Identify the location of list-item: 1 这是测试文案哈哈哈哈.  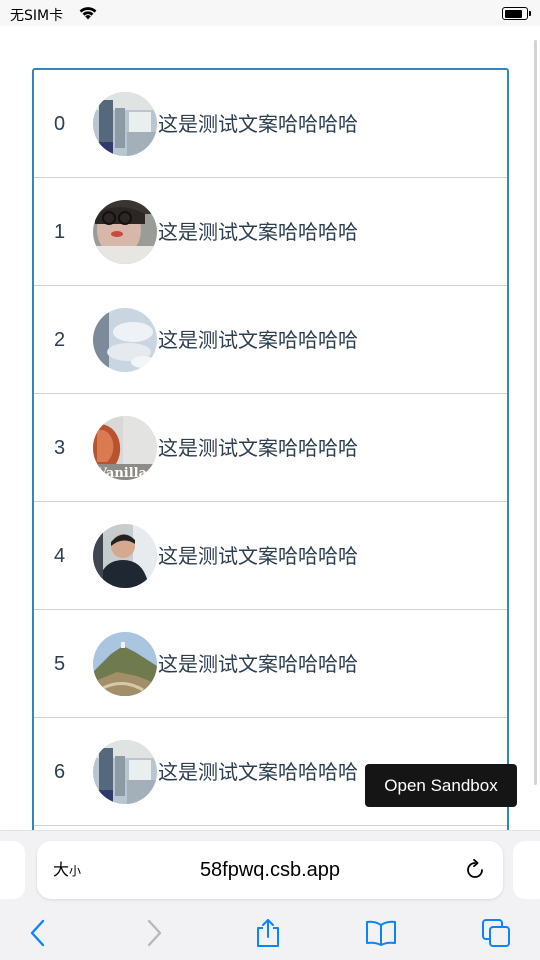
(270, 232).